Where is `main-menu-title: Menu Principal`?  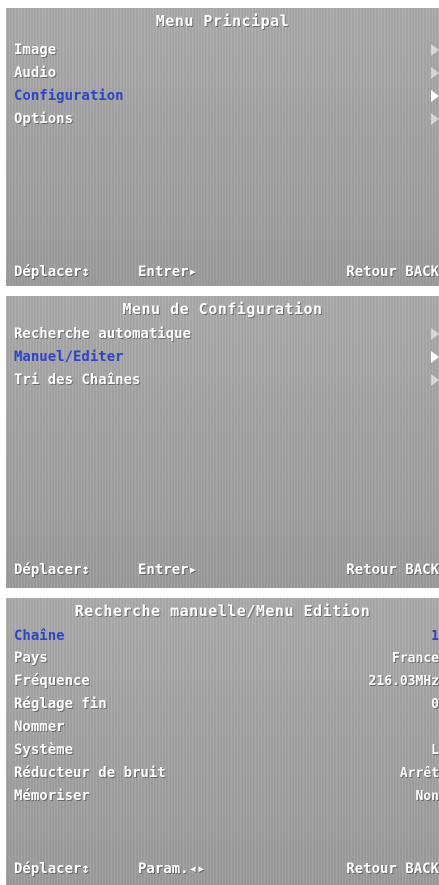 main-menu-title: Menu Principal is located at coordinates (222, 21).